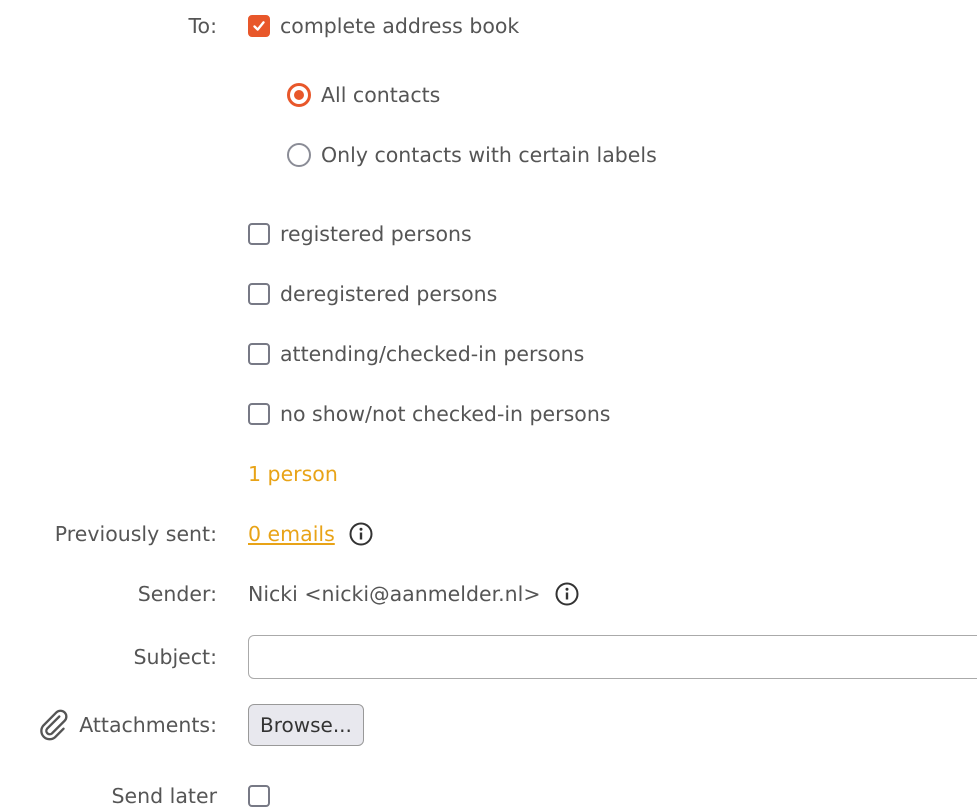  I want to click on option-label: complete address book, so click(400, 26).